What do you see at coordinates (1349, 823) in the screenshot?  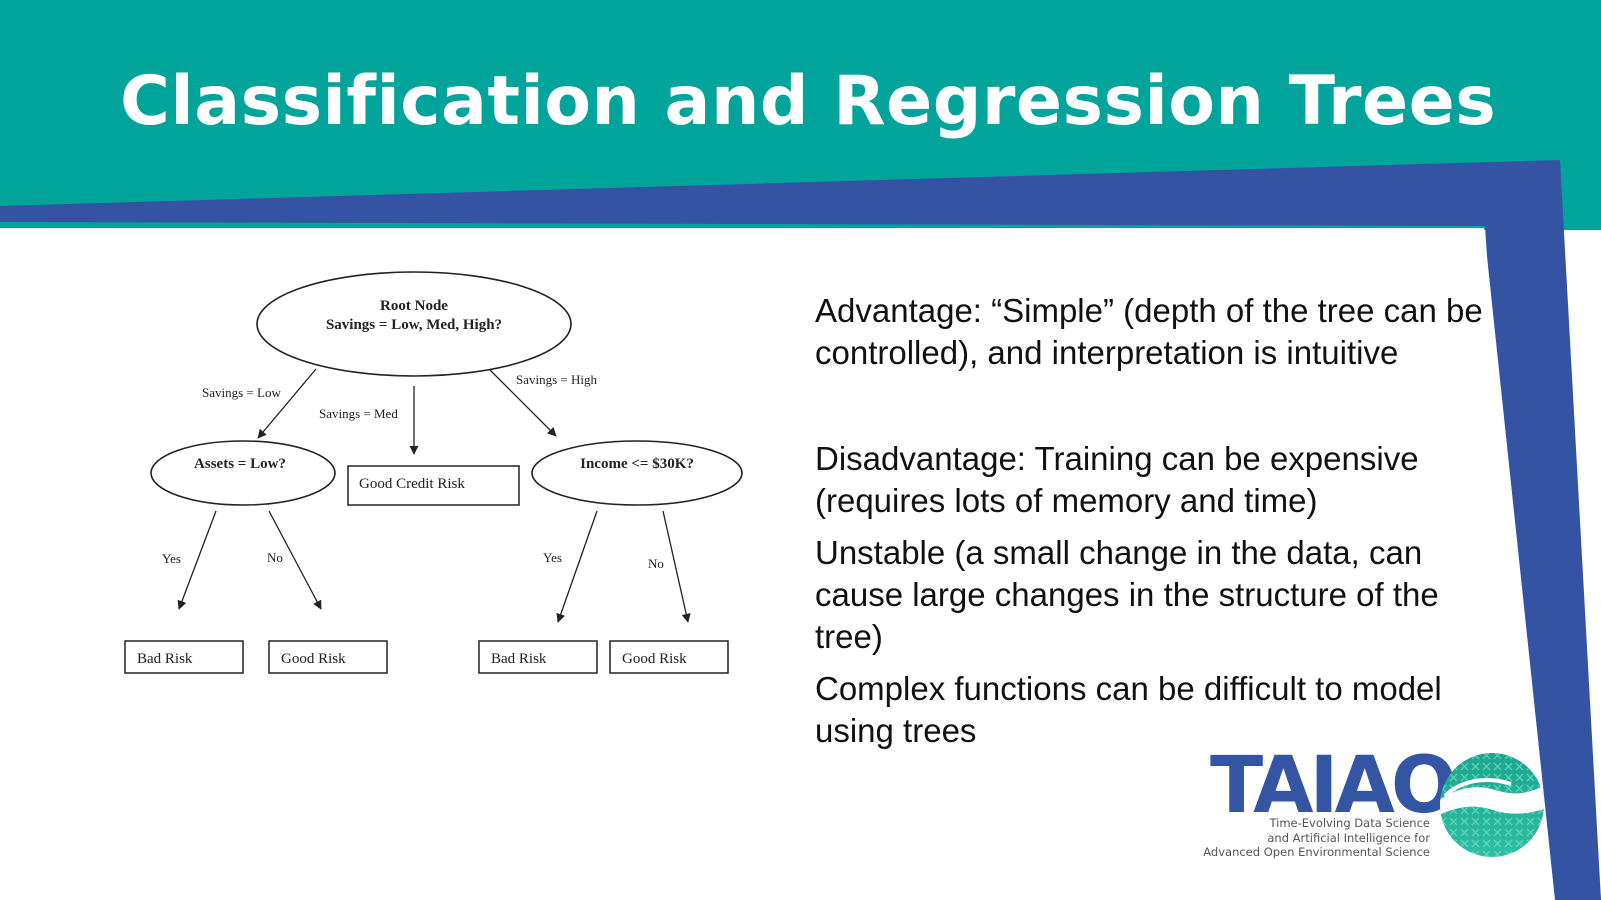 I see `taiao-tagline-line-1: Time-Evolving Data Science` at bounding box center [1349, 823].